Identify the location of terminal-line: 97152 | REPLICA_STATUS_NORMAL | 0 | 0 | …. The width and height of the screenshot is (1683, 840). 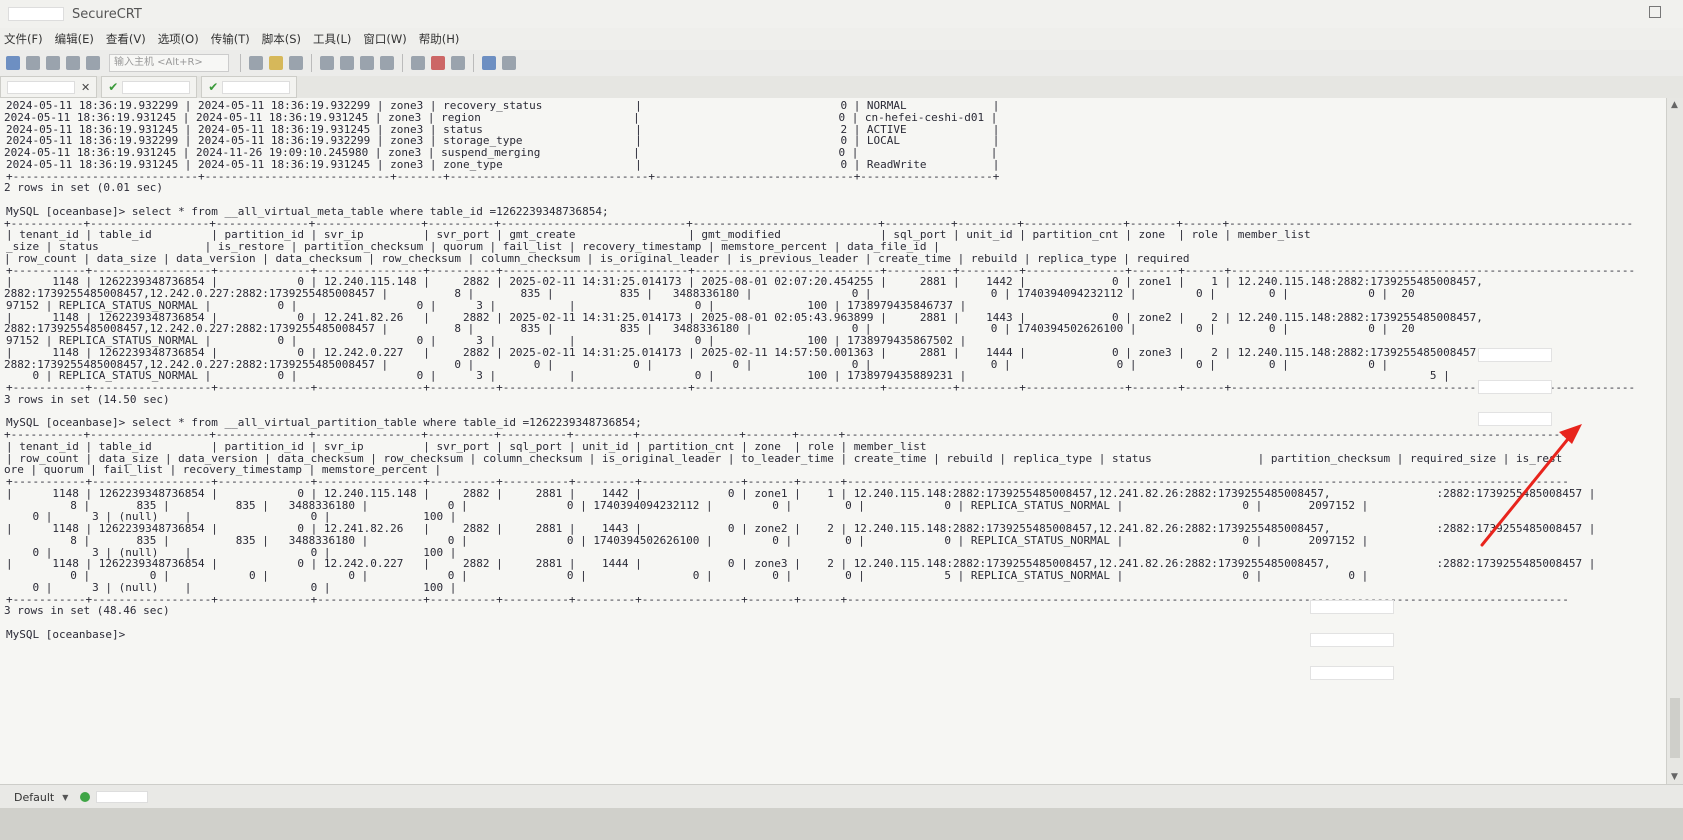
(486, 305).